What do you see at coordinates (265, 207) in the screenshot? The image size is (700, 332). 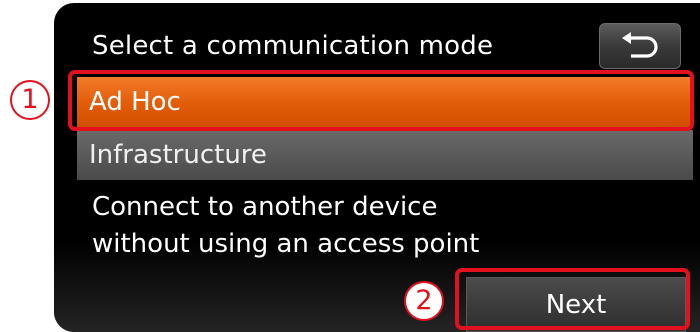 I see `description-line-1: Connect to another device` at bounding box center [265, 207].